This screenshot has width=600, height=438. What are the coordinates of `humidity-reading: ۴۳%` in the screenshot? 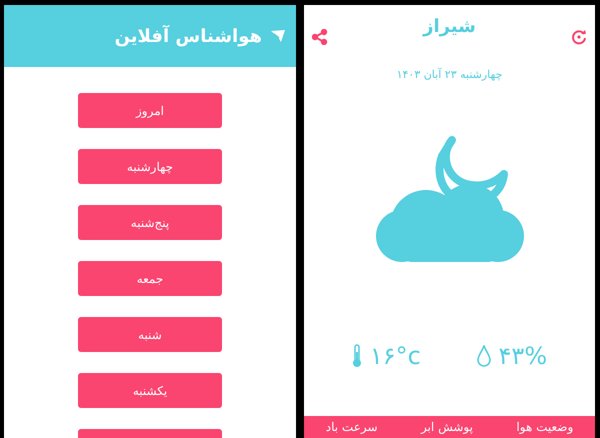 It's located at (523, 356).